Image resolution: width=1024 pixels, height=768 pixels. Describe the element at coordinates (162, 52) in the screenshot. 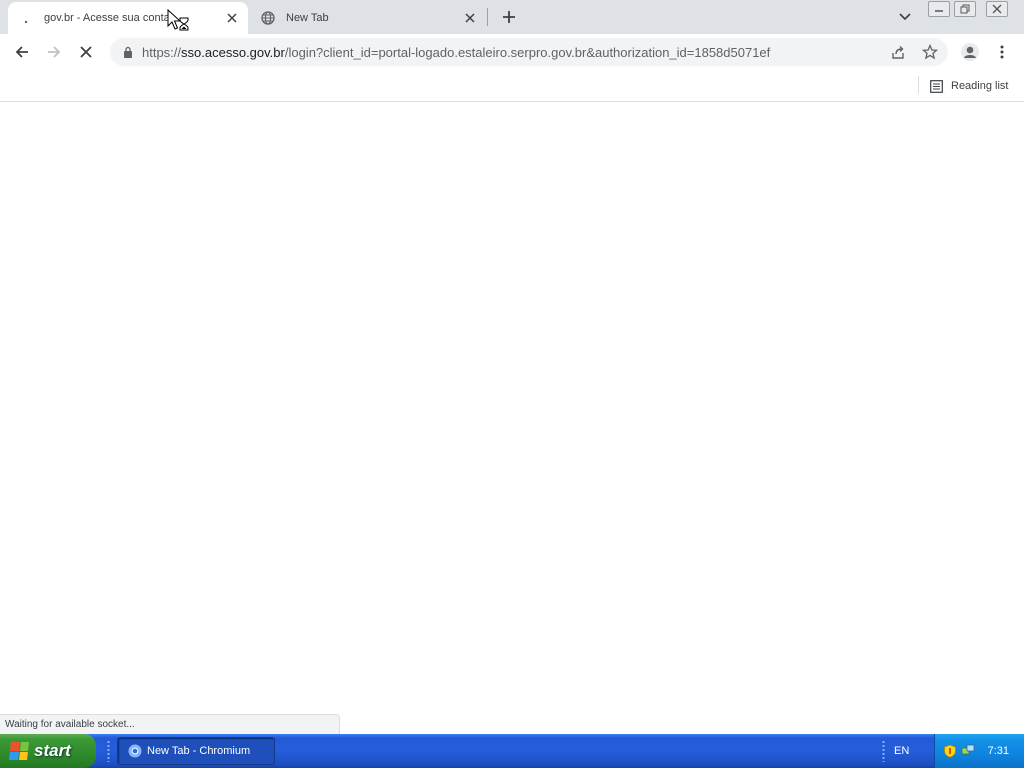

I see `url-scheme: https://` at that location.